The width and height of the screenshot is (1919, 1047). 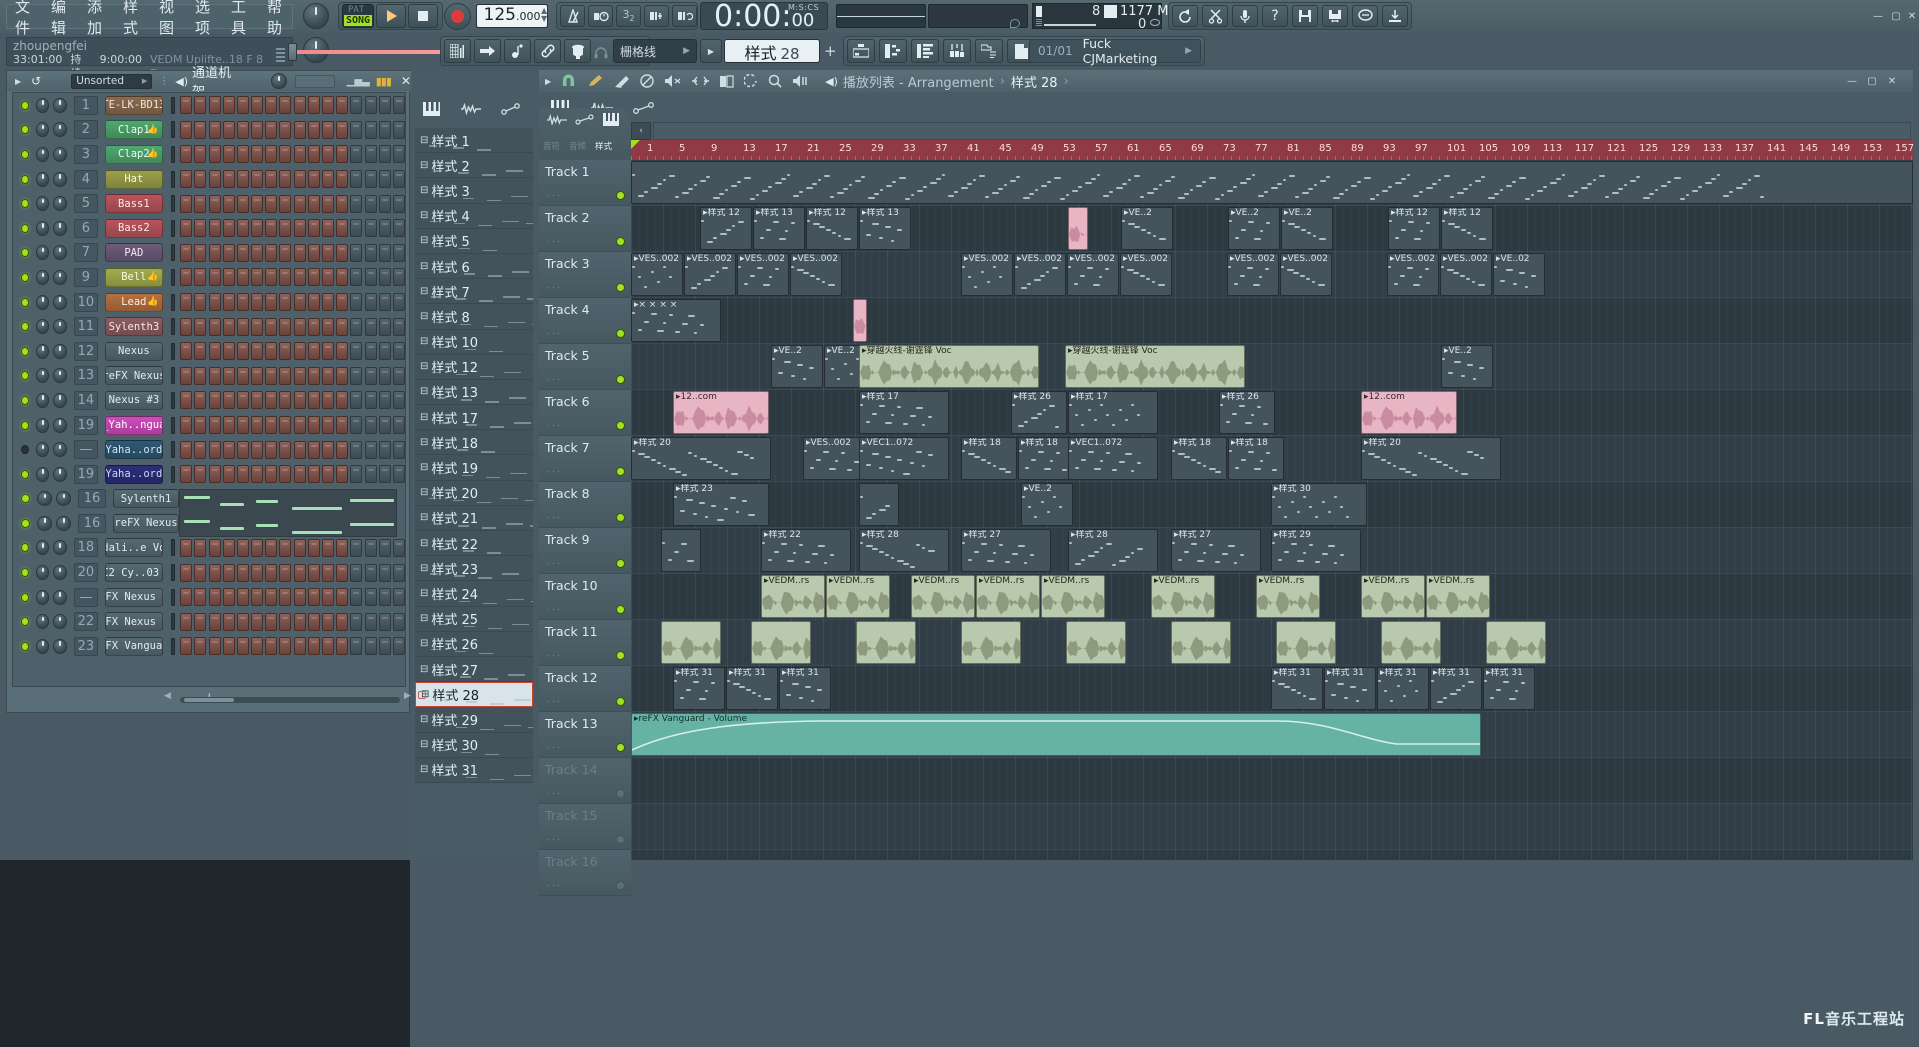 What do you see at coordinates (86, 253) in the screenshot?
I see `channel-mixer-number: 7` at bounding box center [86, 253].